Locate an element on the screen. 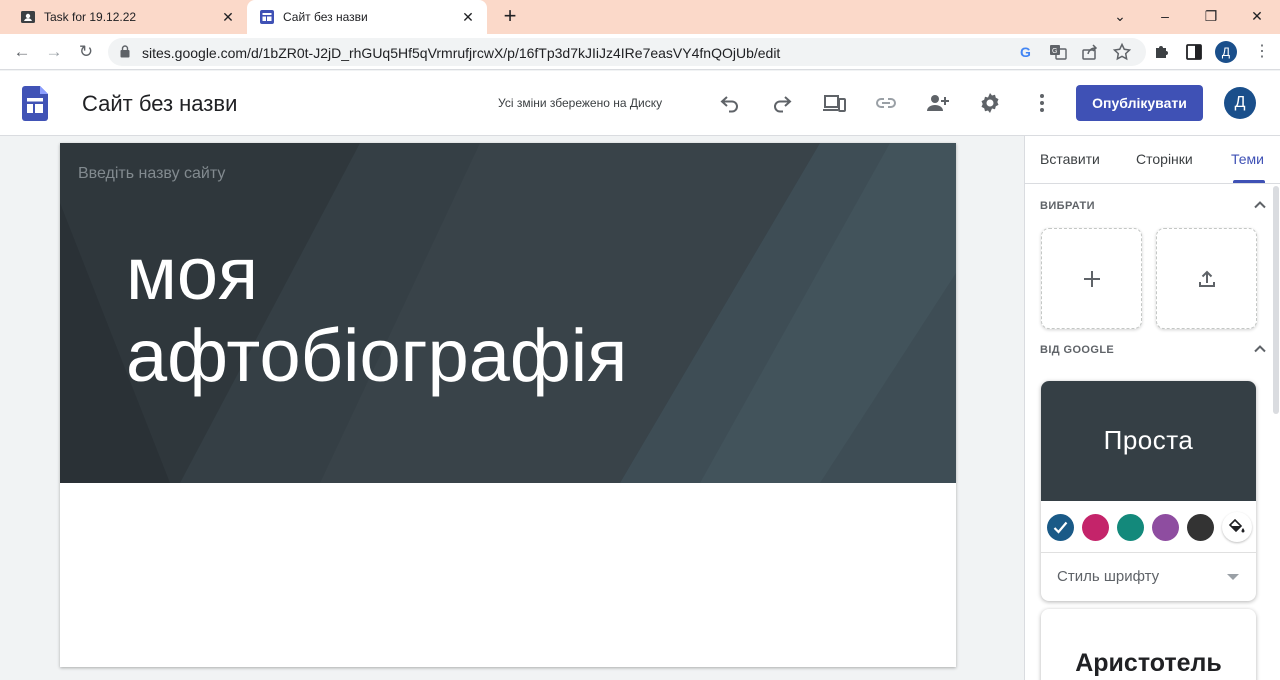 Image resolution: width=1280 pixels, height=680 pixels. page-title: моя афтобіографія is located at coordinates (376, 315).